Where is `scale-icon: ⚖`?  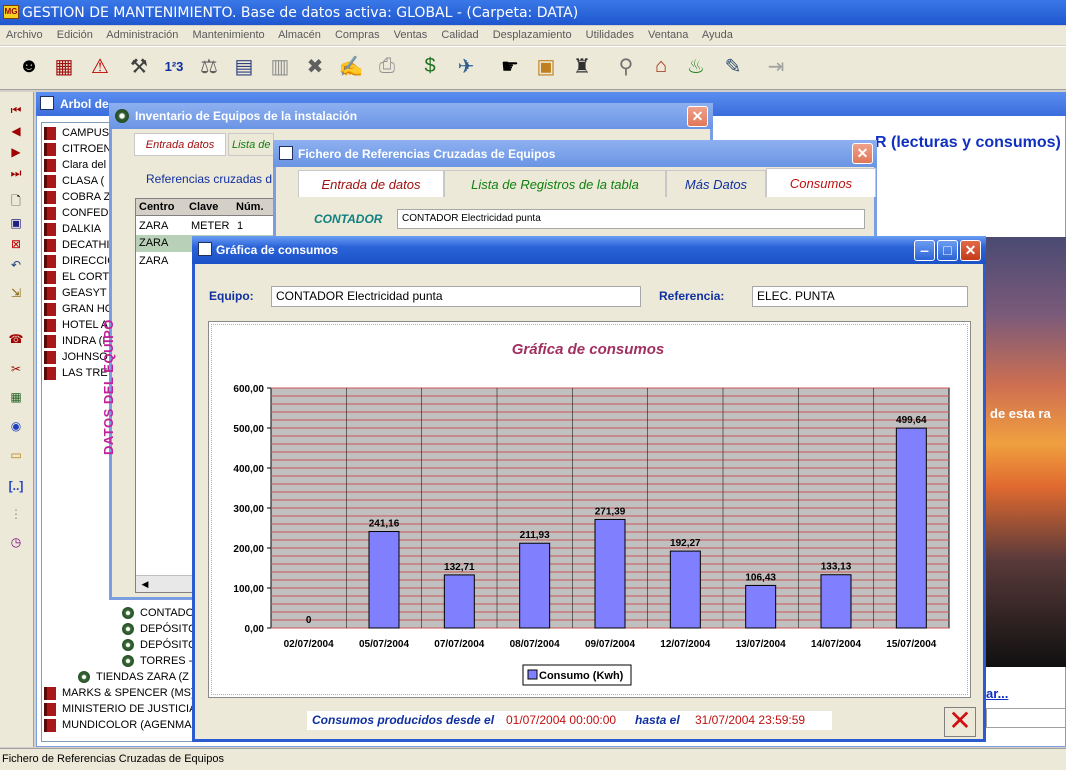
scale-icon: ⚖ is located at coordinates (209, 66).